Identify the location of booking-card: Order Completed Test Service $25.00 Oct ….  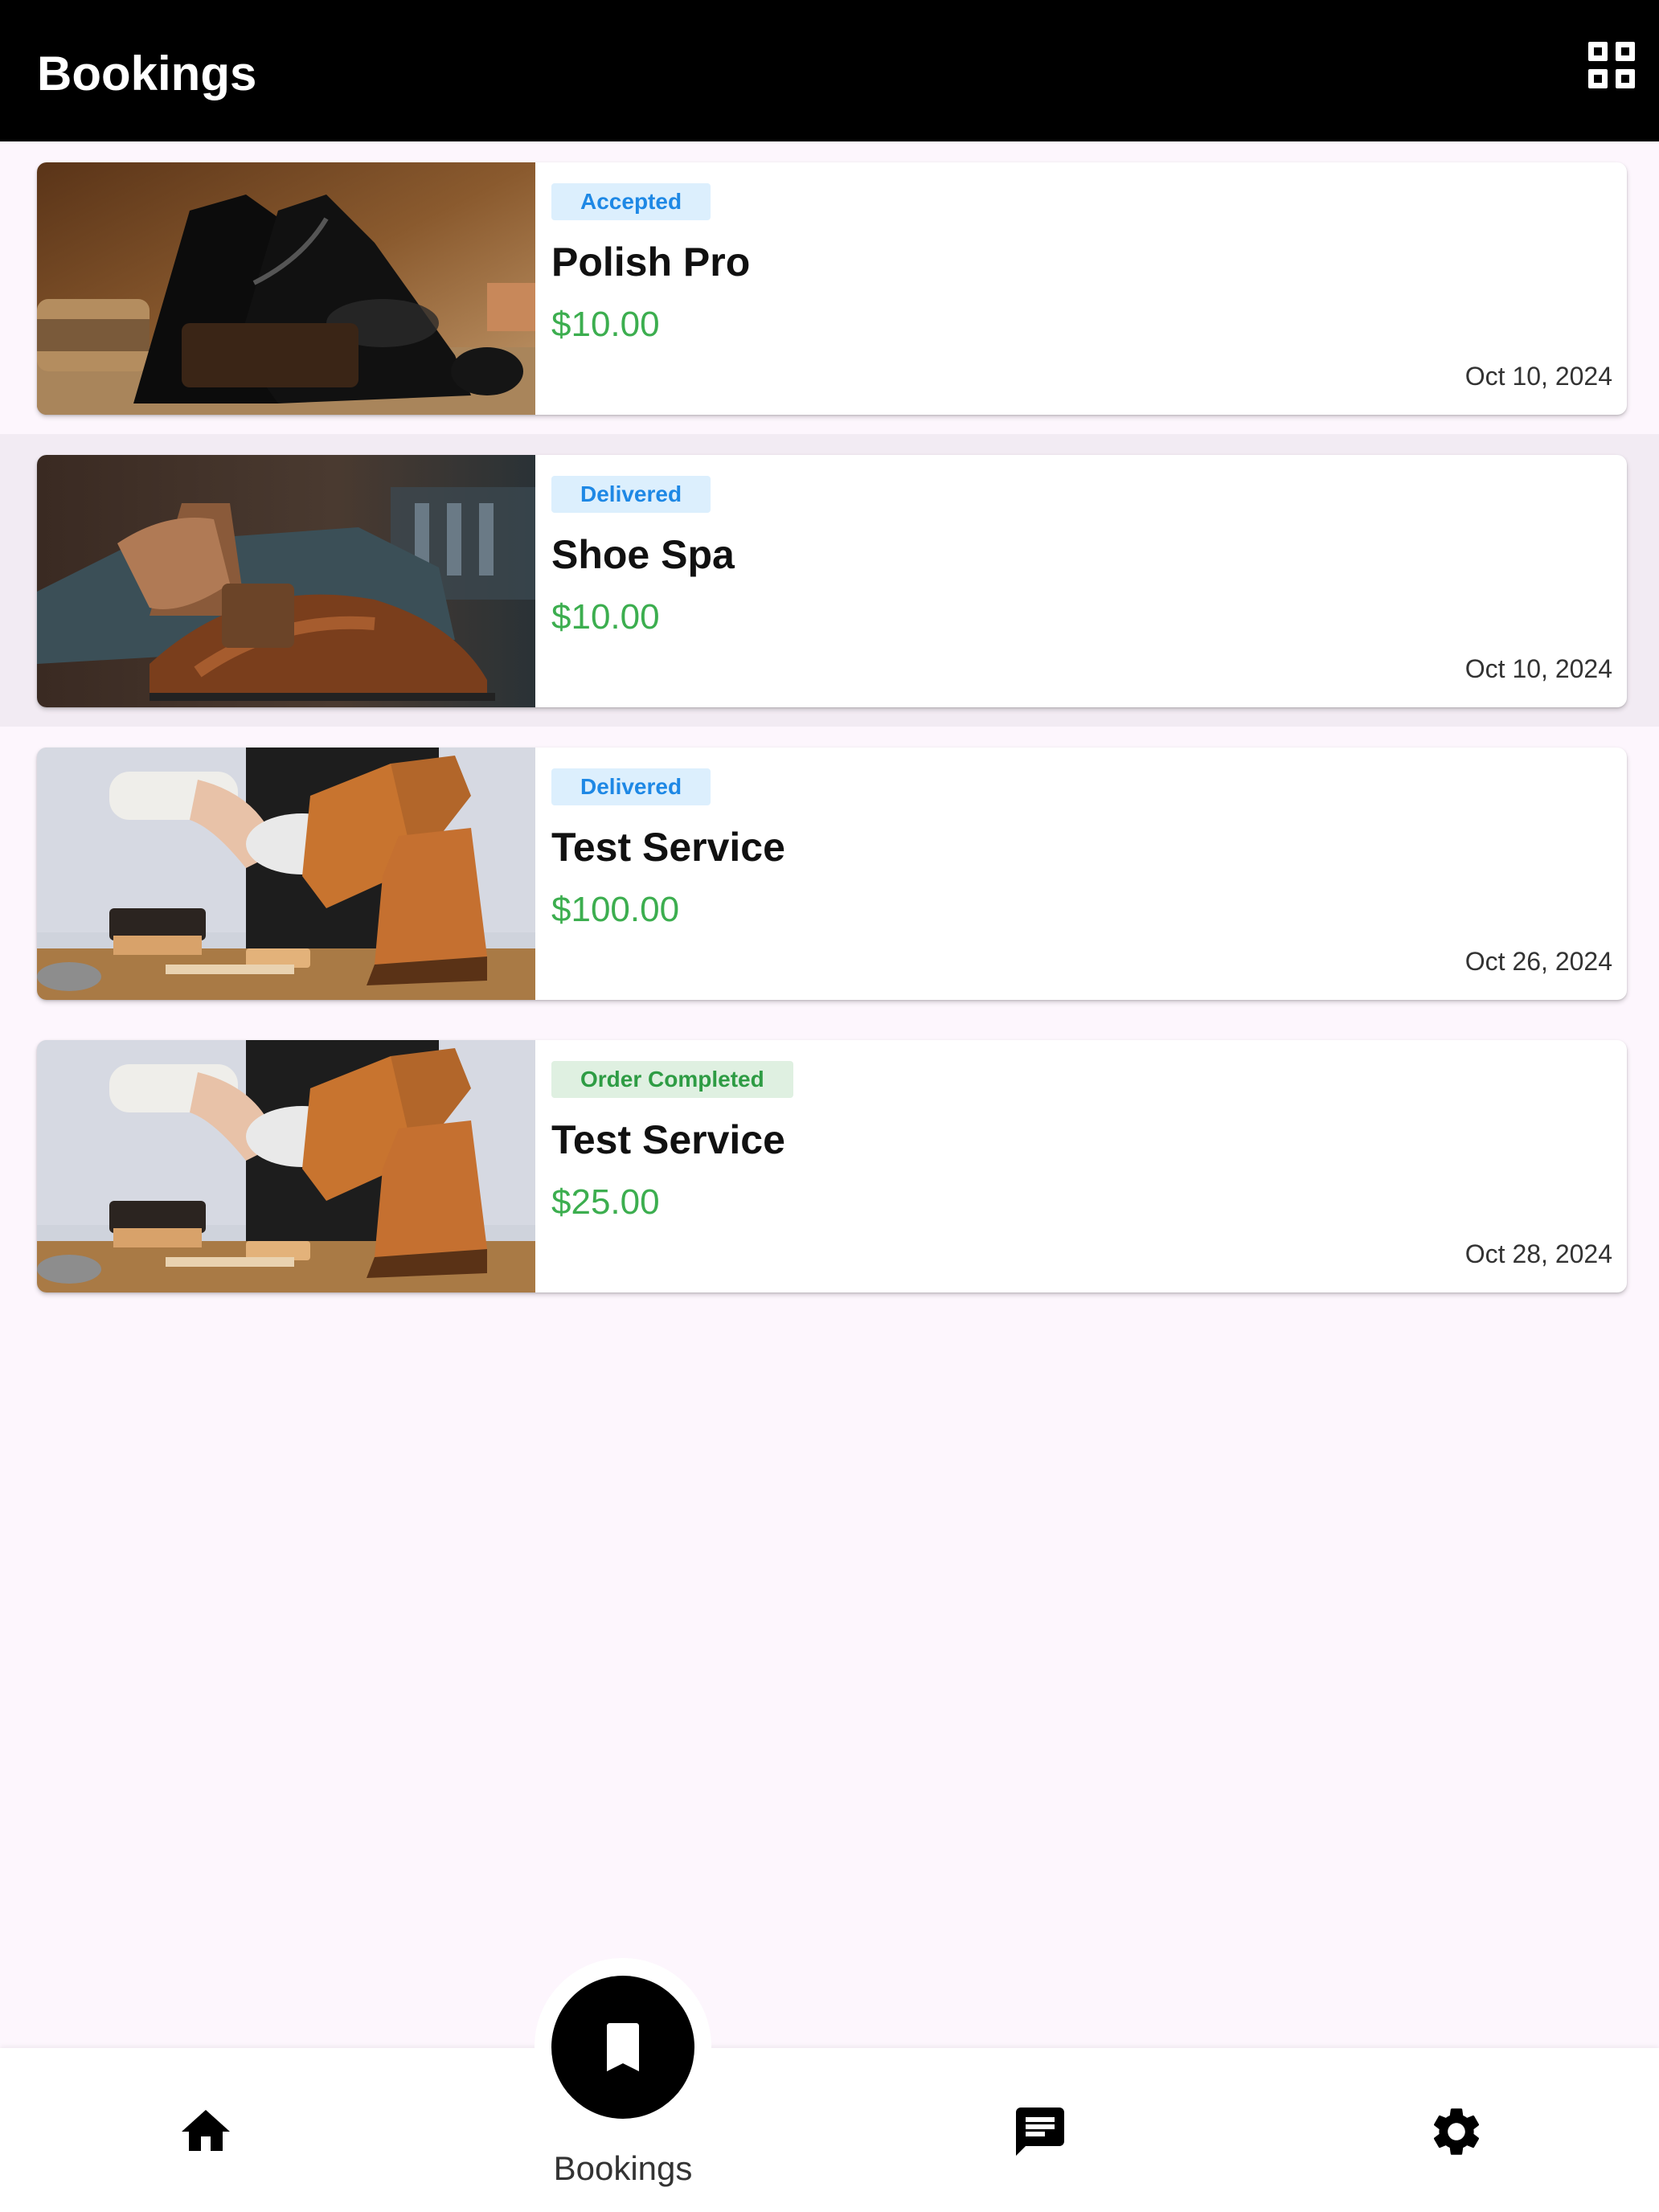
(832, 1166).